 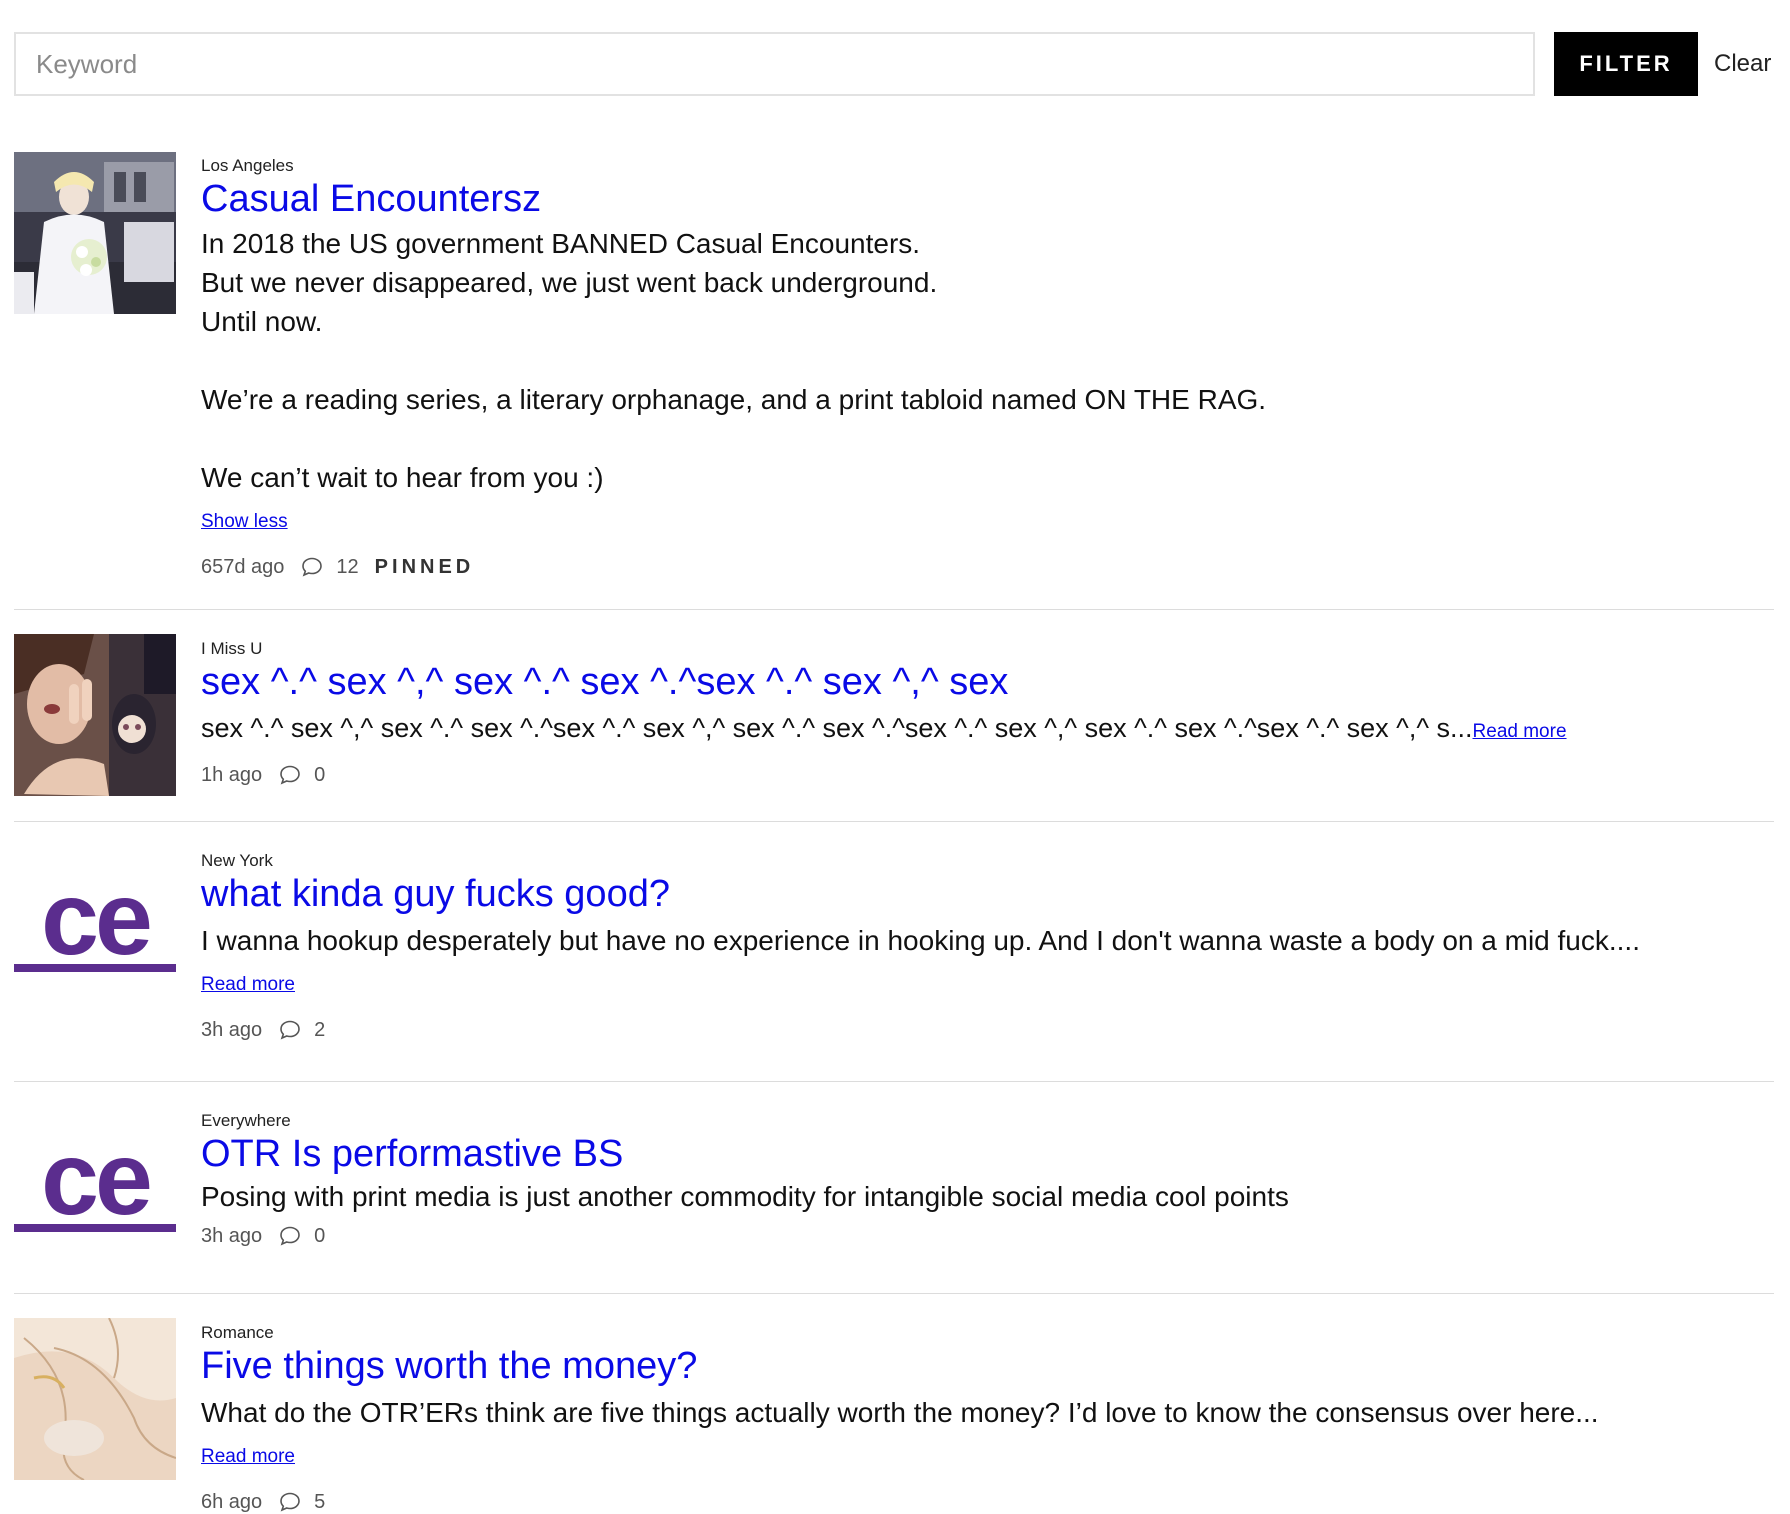 What do you see at coordinates (987, 567) in the screenshot?
I see `post-meta: 657d ago 12 PINNED` at bounding box center [987, 567].